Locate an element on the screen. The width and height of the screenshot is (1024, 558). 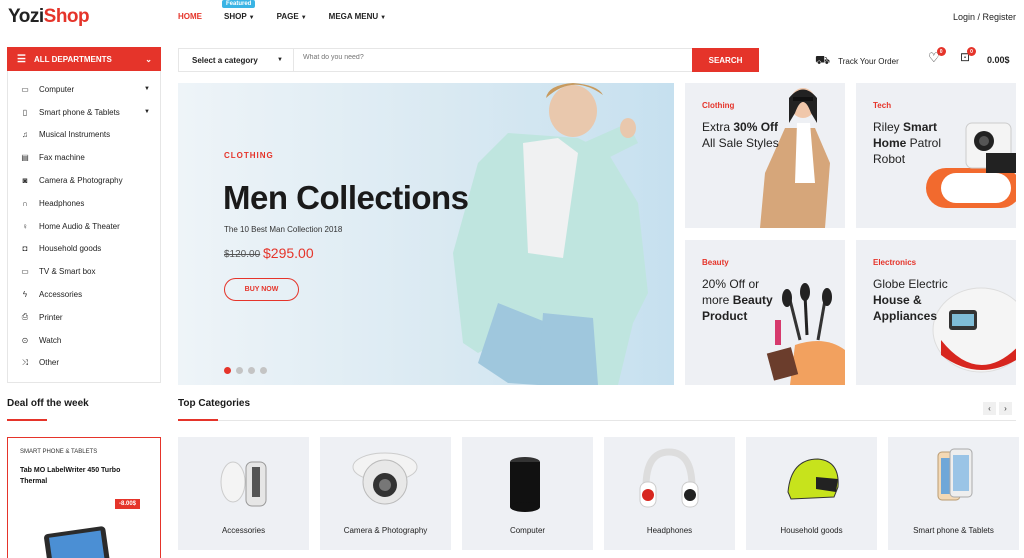
promo-tag: Electronics is located at coordinates (895, 262).